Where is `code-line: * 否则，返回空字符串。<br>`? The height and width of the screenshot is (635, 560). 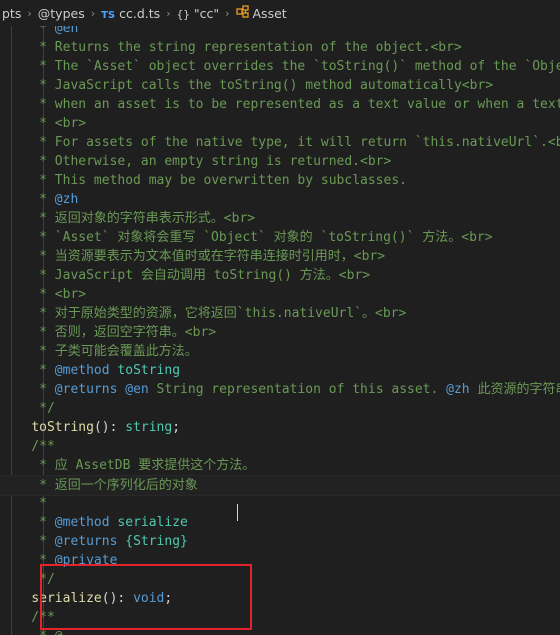 code-line: * 否则，返回空字符串。<br> is located at coordinates (280, 332).